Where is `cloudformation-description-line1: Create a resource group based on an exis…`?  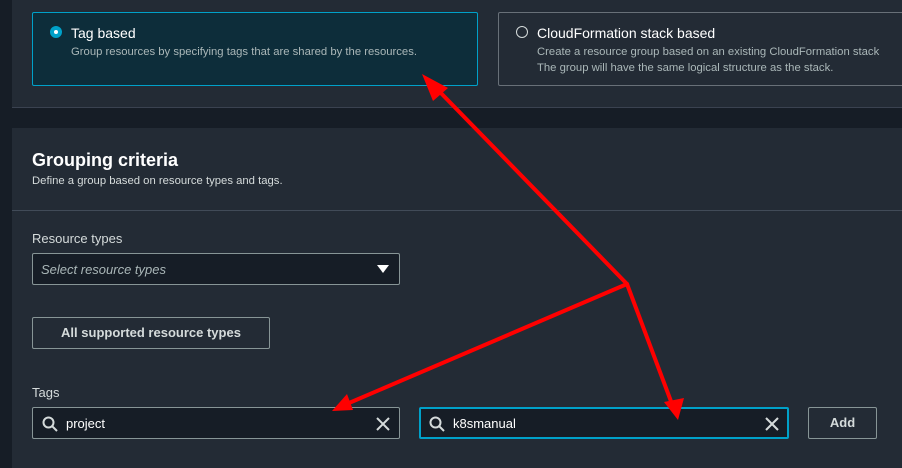 cloudformation-description-line1: Create a resource group based on an exis… is located at coordinates (708, 52).